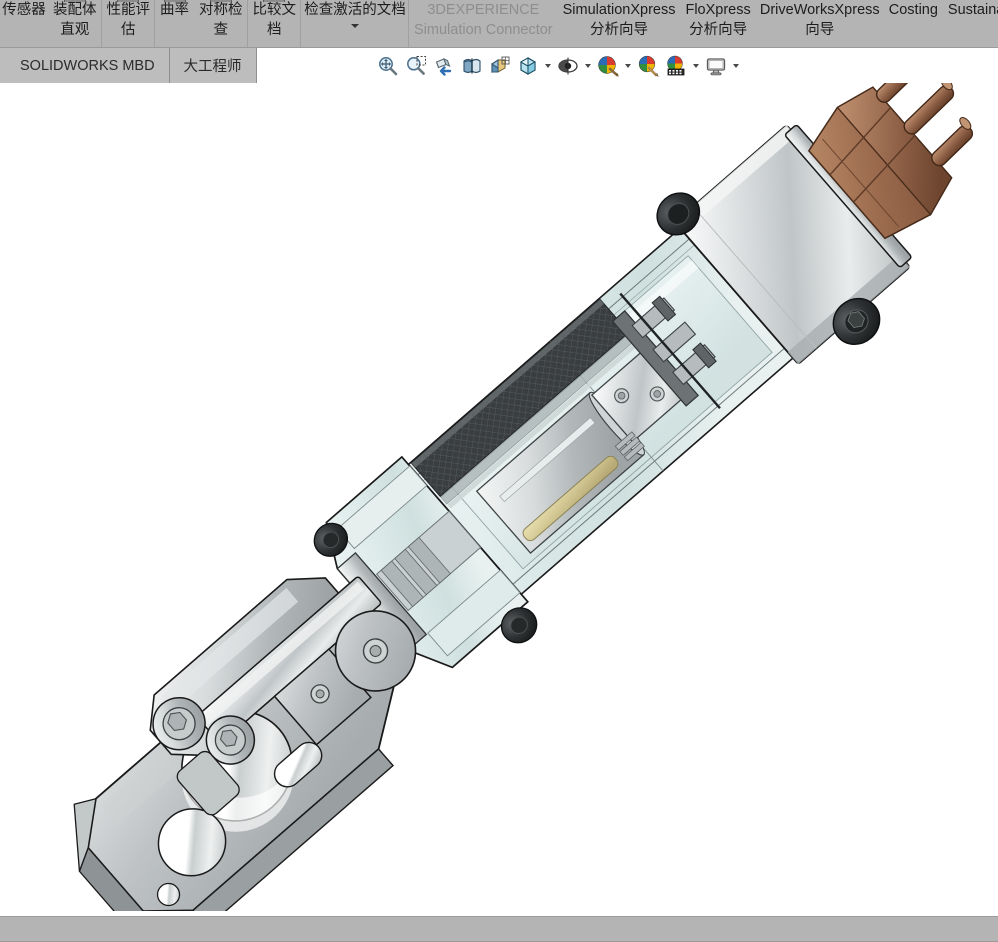  I want to click on ribbon-command-label: DriveWorksXpress, so click(819, 10).